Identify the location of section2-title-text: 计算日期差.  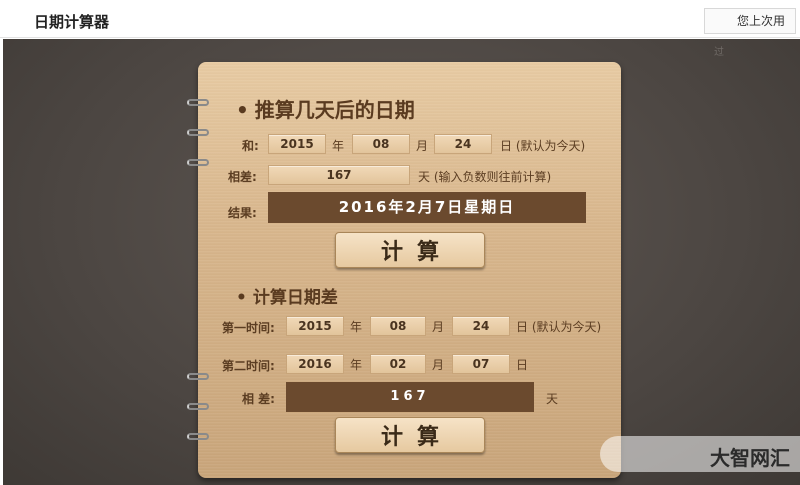
(295, 298).